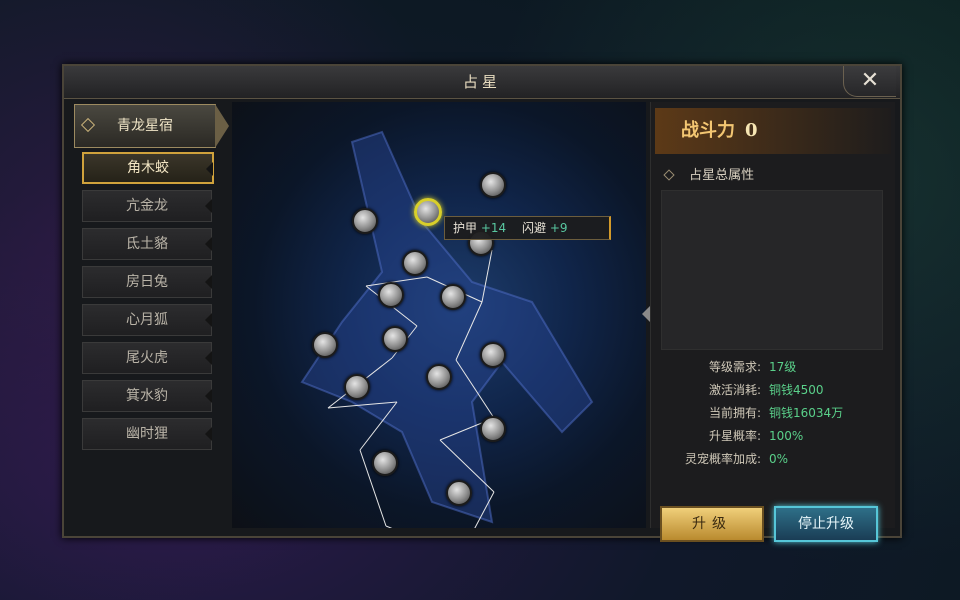 The height and width of the screenshot is (600, 960). Describe the element at coordinates (722, 175) in the screenshot. I see `total-attributes-title: 占星总属性` at that location.